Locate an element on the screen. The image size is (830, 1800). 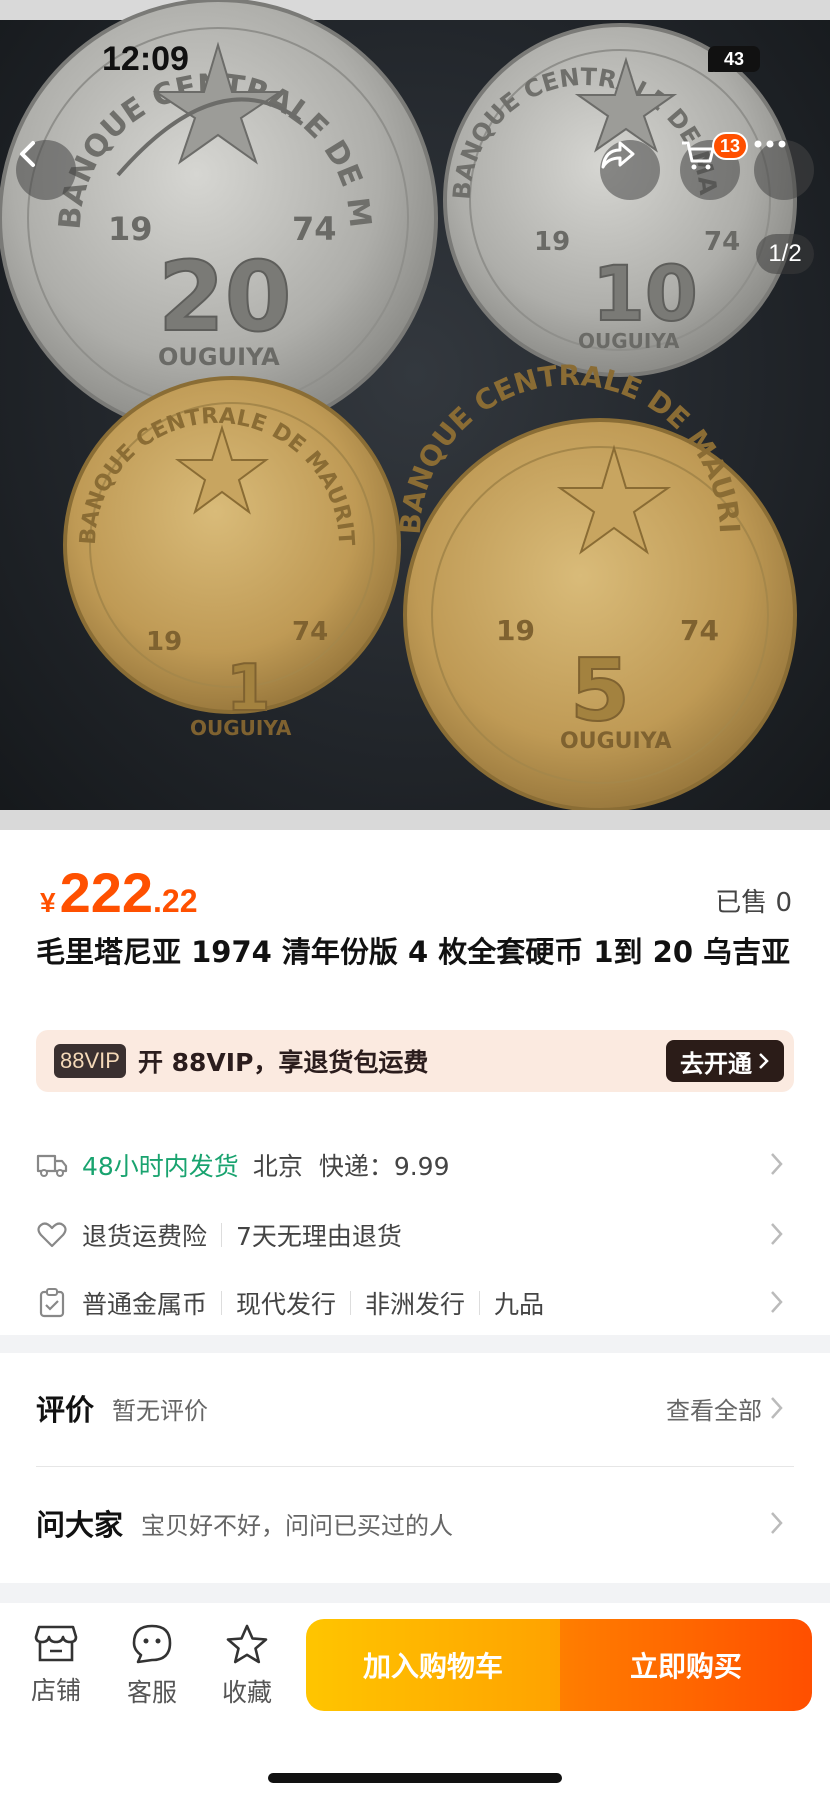
service-item-return-insurance: 退货运费险 is located at coordinates (145, 1236).